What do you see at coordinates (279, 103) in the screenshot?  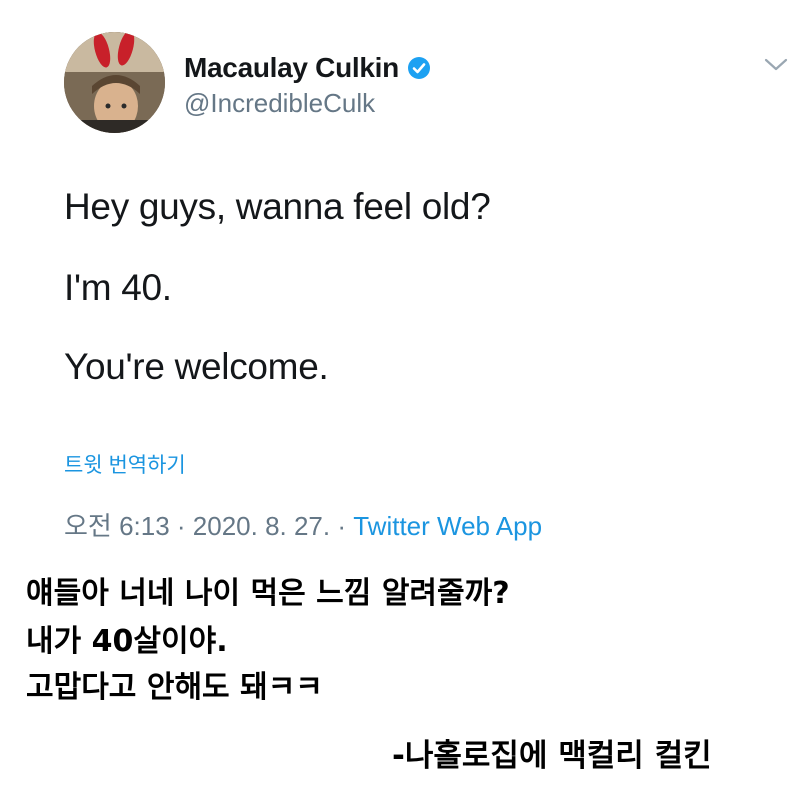 I see `author-handle: @IncredibleCulk` at bounding box center [279, 103].